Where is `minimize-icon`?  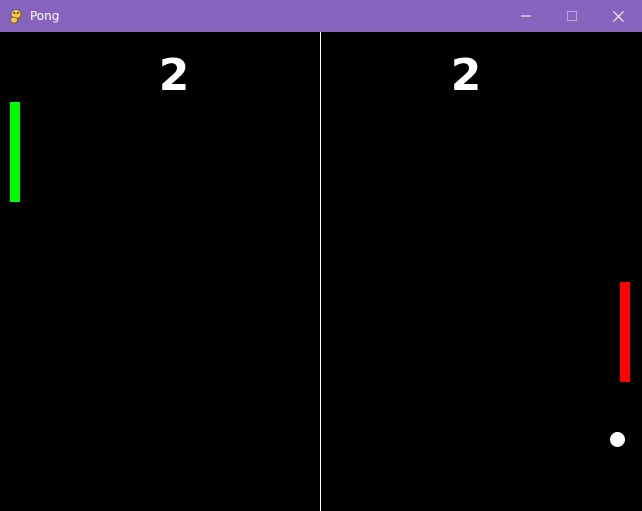
minimize-icon is located at coordinates (526, 16).